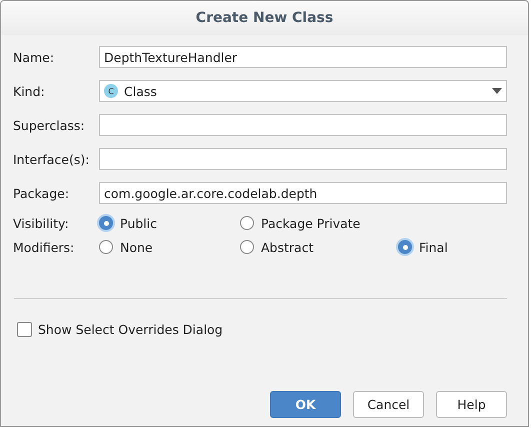 The image size is (531, 432). What do you see at coordinates (497, 91) in the screenshot?
I see `caret-icon` at bounding box center [497, 91].